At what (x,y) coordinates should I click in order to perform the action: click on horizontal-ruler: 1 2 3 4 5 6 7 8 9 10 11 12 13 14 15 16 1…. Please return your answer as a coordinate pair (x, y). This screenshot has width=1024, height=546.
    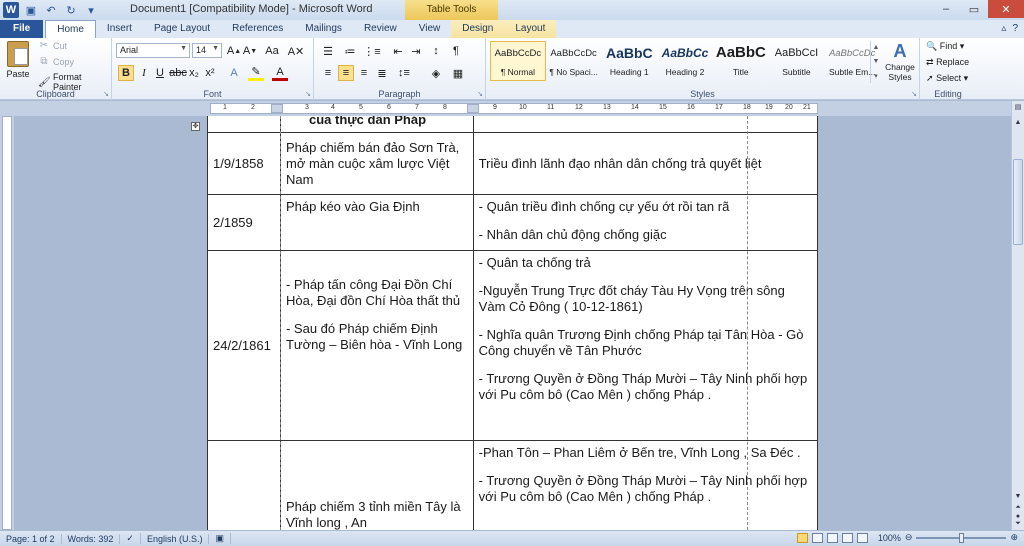
    Looking at the image, I should click on (514, 108).